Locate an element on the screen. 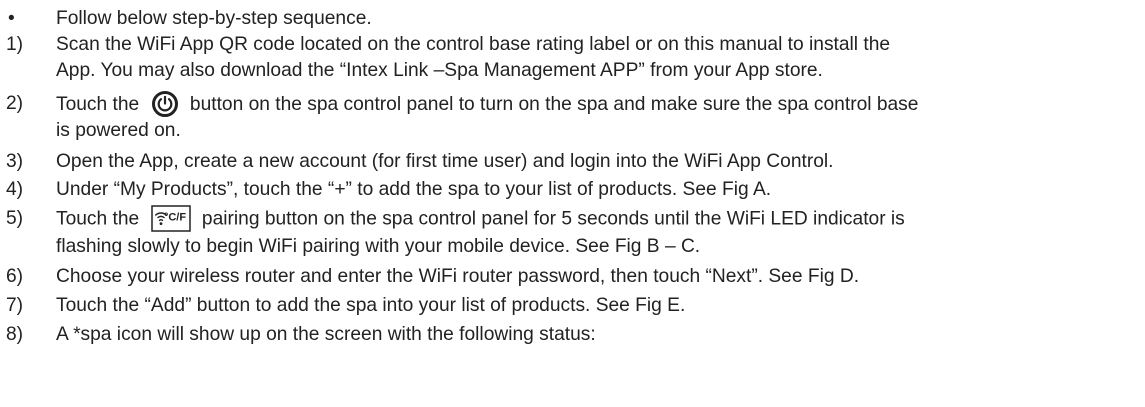 The image size is (1145, 407). step-number: 7) is located at coordinates (15, 305).